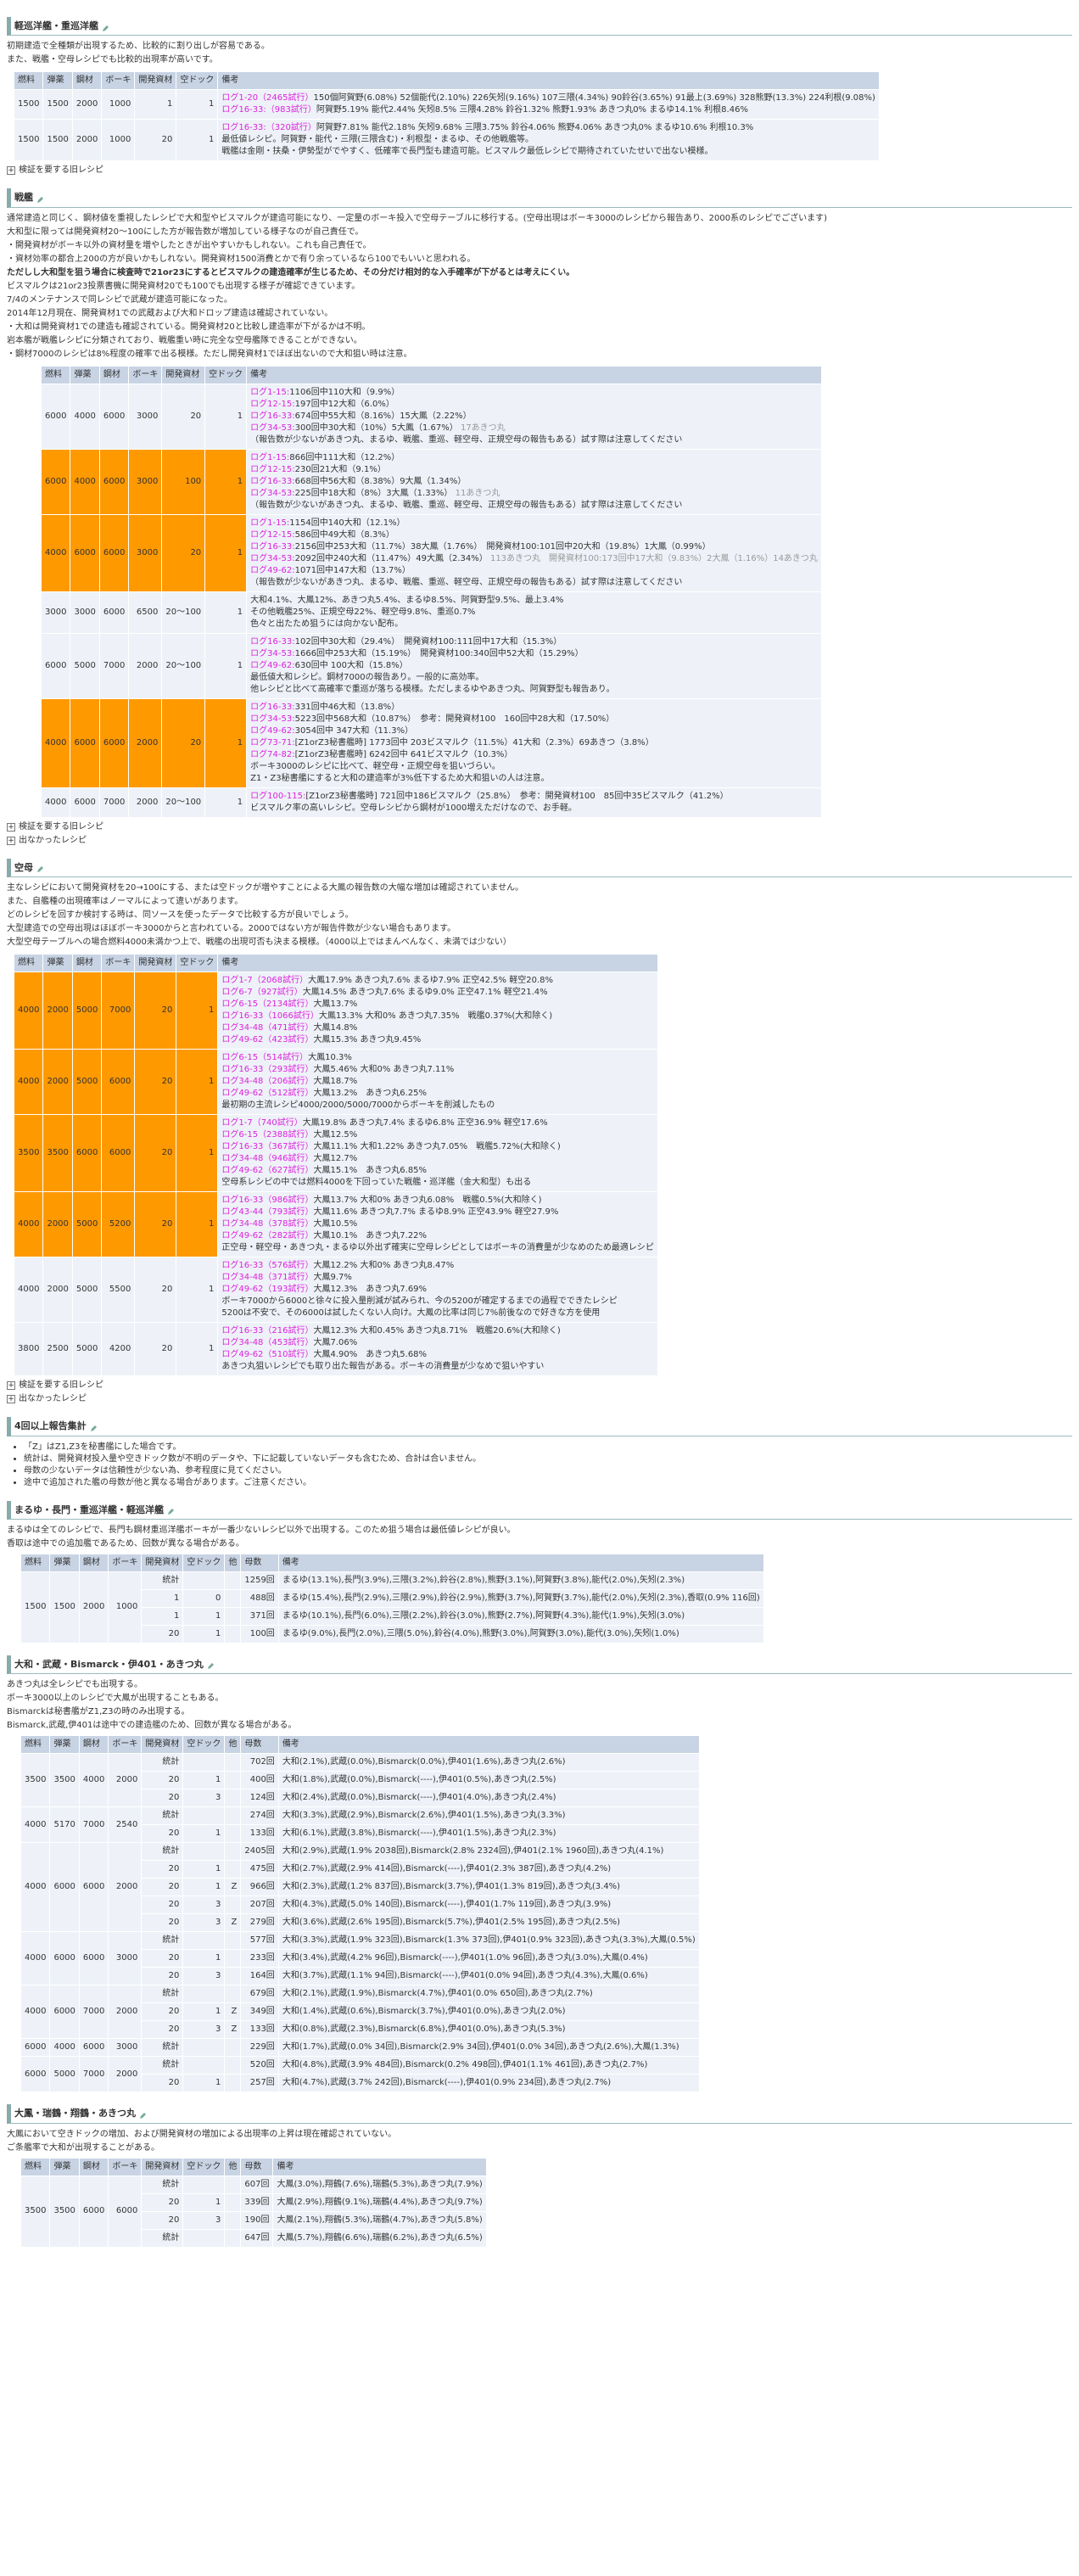 The height and width of the screenshot is (2576, 1079). What do you see at coordinates (267, 1135) in the screenshot?
I see `log-link: ログ6-15（2388試行）` at bounding box center [267, 1135].